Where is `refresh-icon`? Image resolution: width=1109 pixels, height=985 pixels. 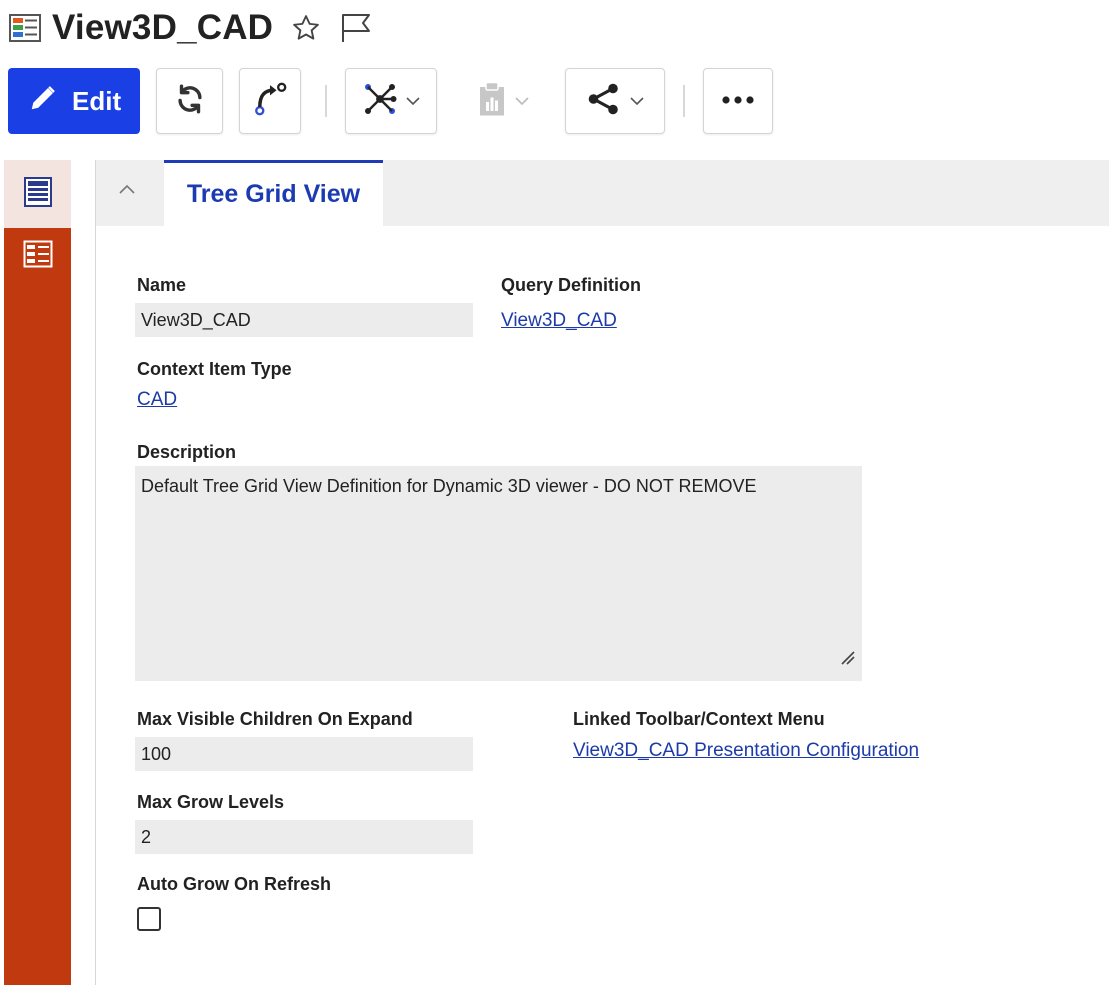 refresh-icon is located at coordinates (190, 101).